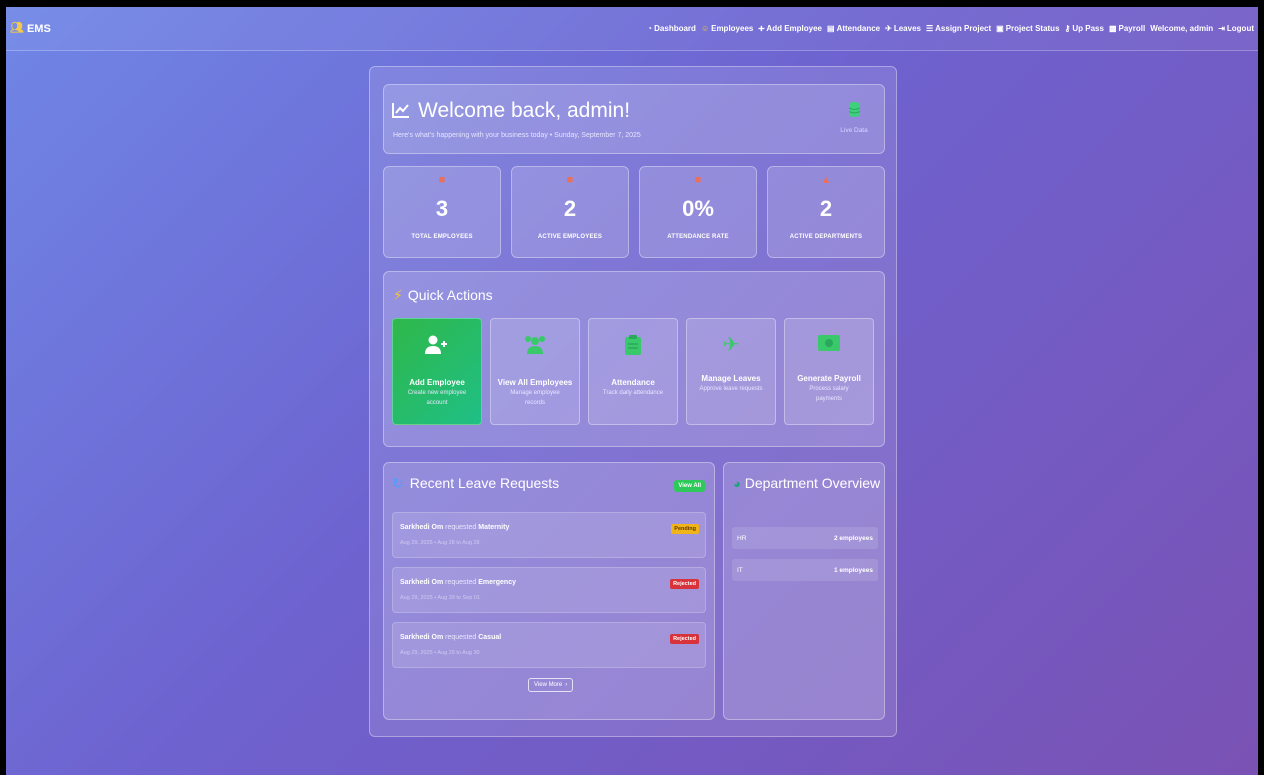 The image size is (1264, 775). Describe the element at coordinates (437, 371) in the screenshot. I see `add-employee-action: Add Employee Create new employee account` at that location.